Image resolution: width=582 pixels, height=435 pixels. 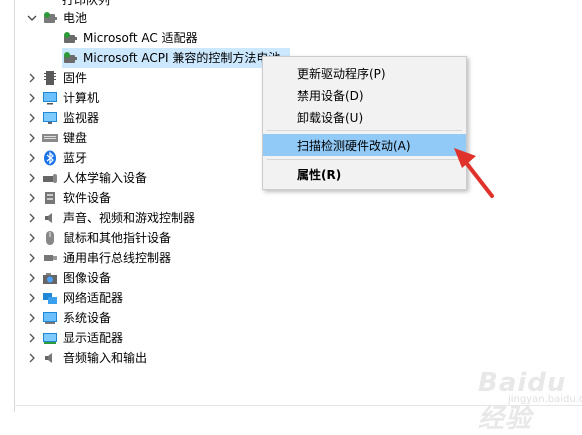 I want to click on annotation-arrow-icon, so click(x=474, y=173).